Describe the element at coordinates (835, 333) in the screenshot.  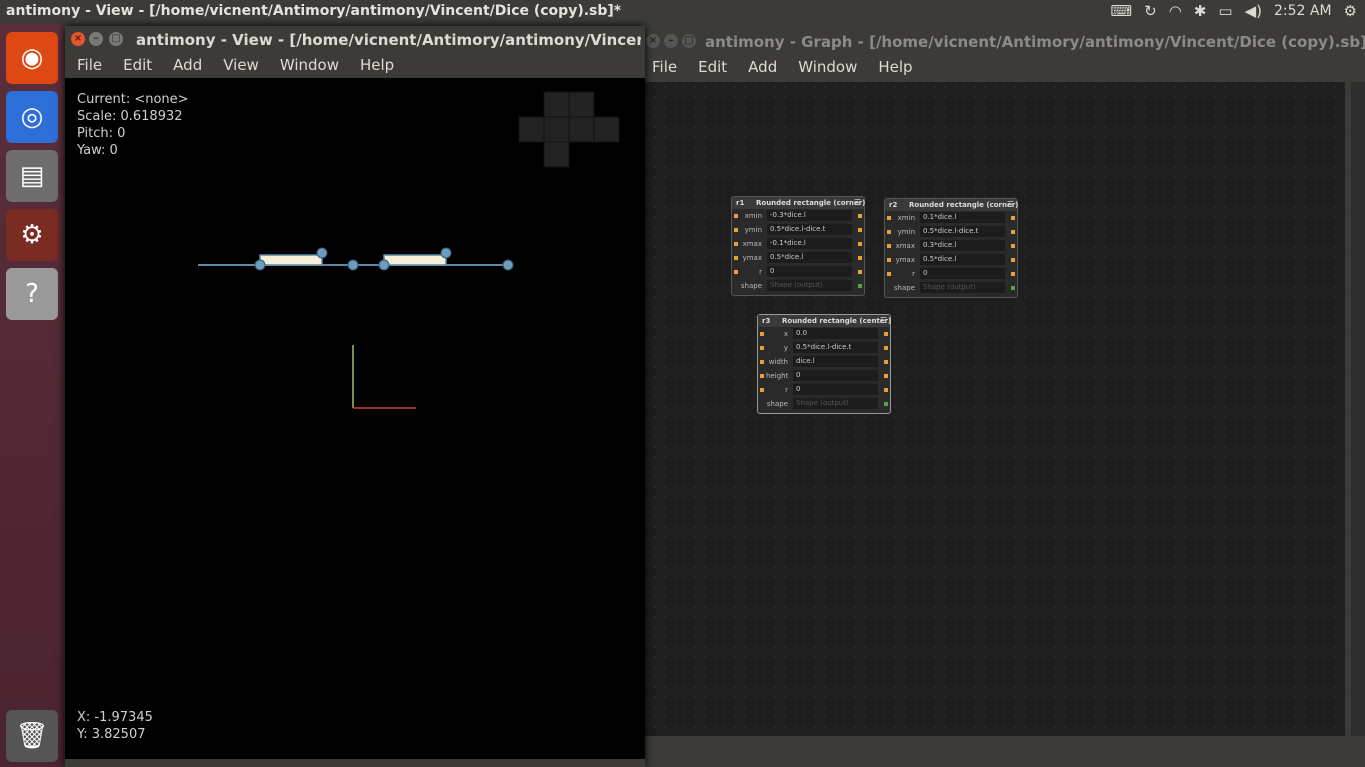
I see `param-field: 0.0` at that location.